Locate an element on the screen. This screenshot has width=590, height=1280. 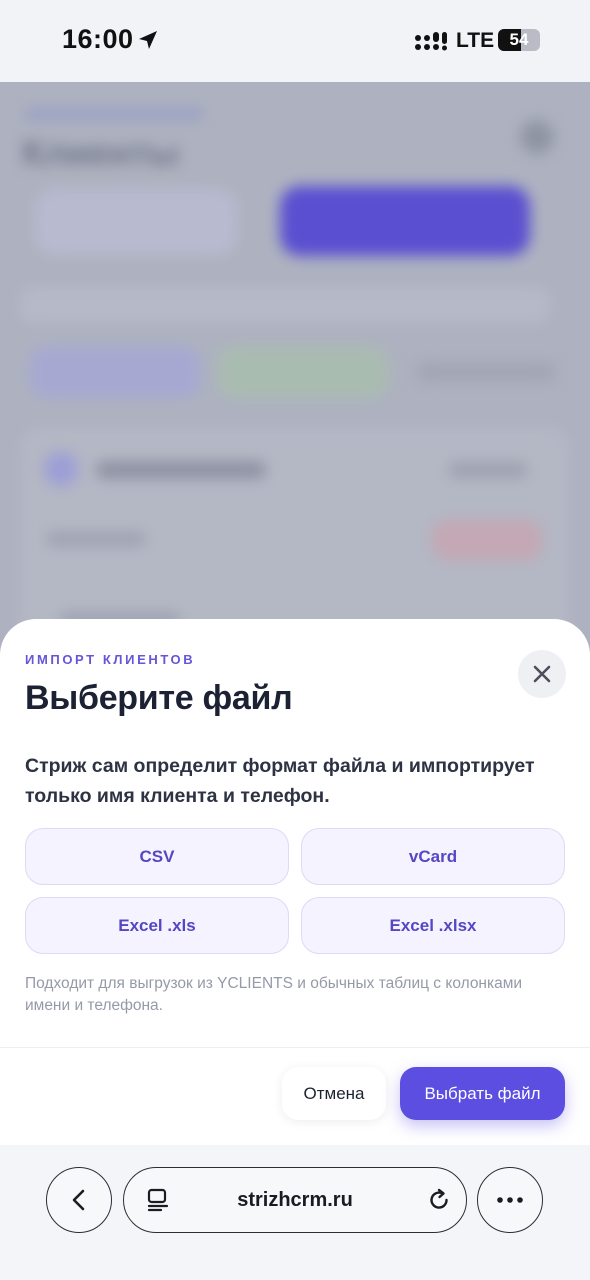
address-bar: strizhcrm.ru is located at coordinates (295, 1200).